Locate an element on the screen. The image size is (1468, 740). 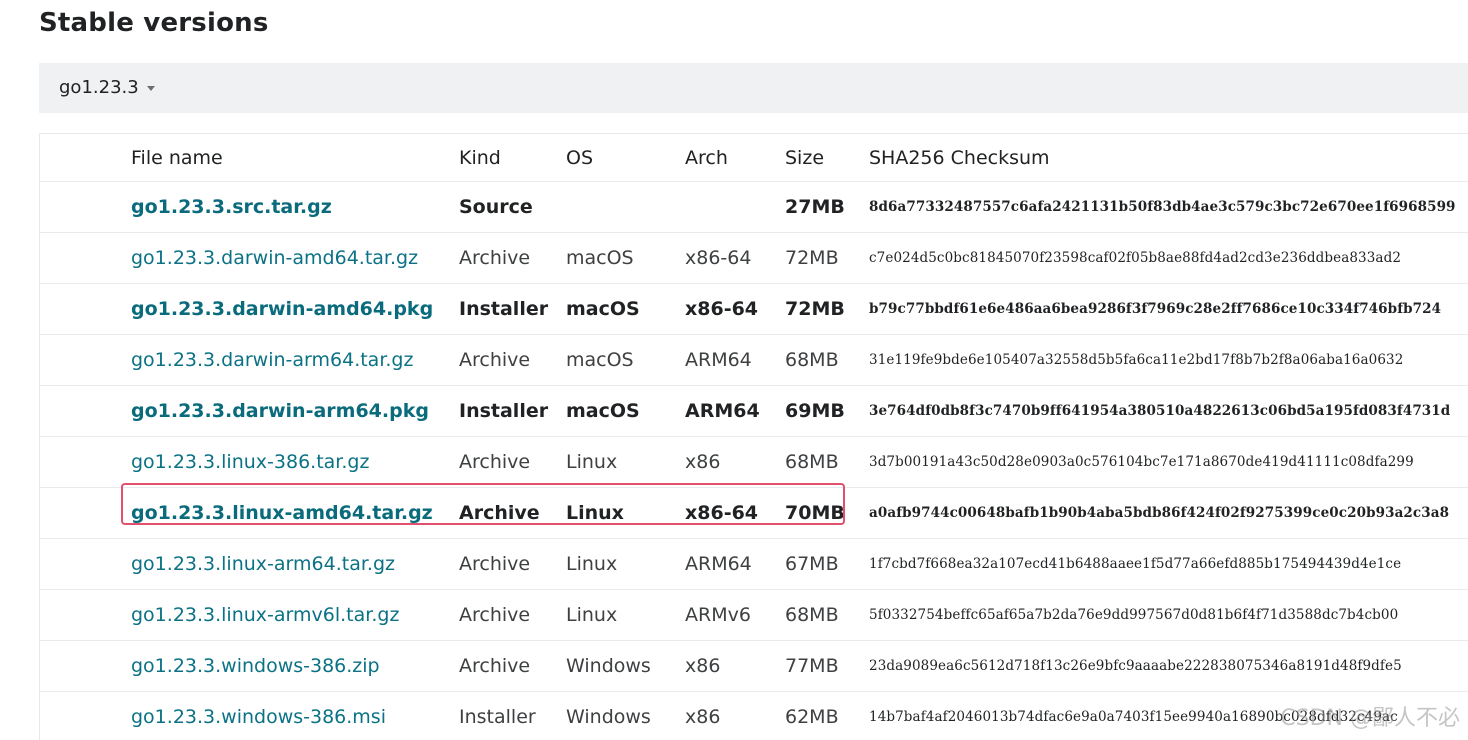
file-name-cell: go1.23.3.windows-386.msi is located at coordinates (295, 715).